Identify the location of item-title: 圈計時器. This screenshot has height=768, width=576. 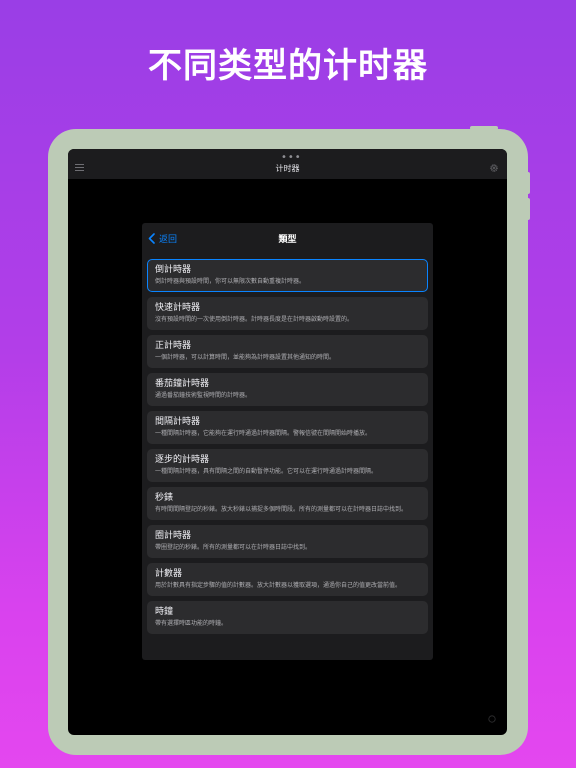
(173, 536).